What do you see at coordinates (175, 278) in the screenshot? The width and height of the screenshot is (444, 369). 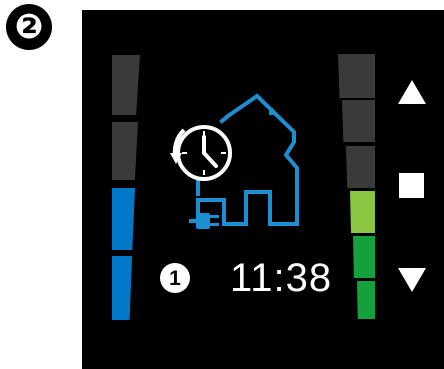 I see `mode-number-badge: 1` at bounding box center [175, 278].